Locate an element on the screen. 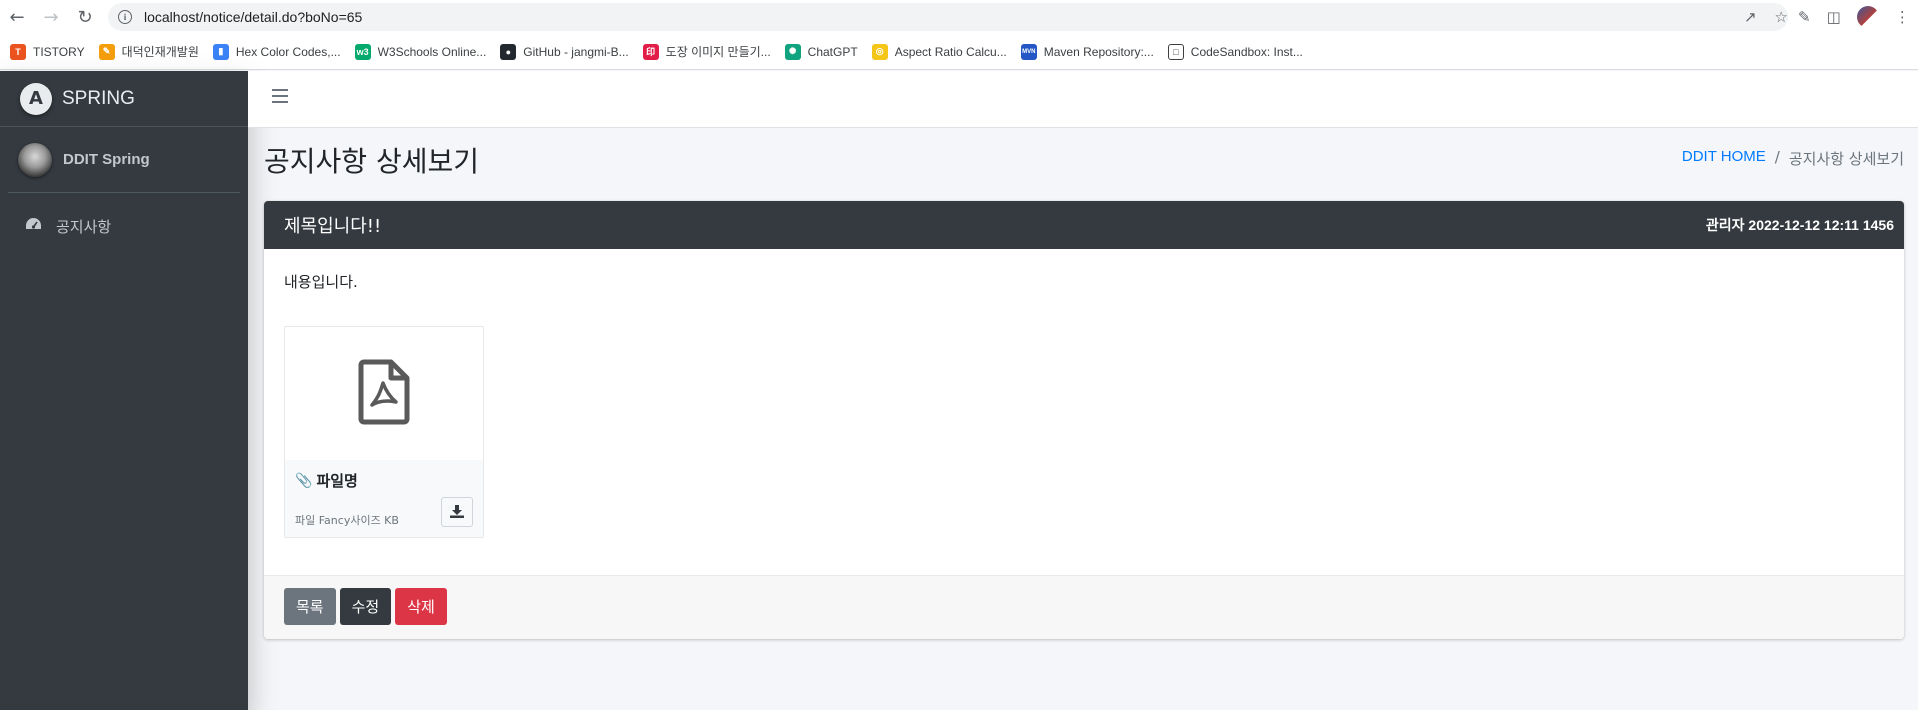  bookmark-favicon-icon: ✎ is located at coordinates (106, 51).